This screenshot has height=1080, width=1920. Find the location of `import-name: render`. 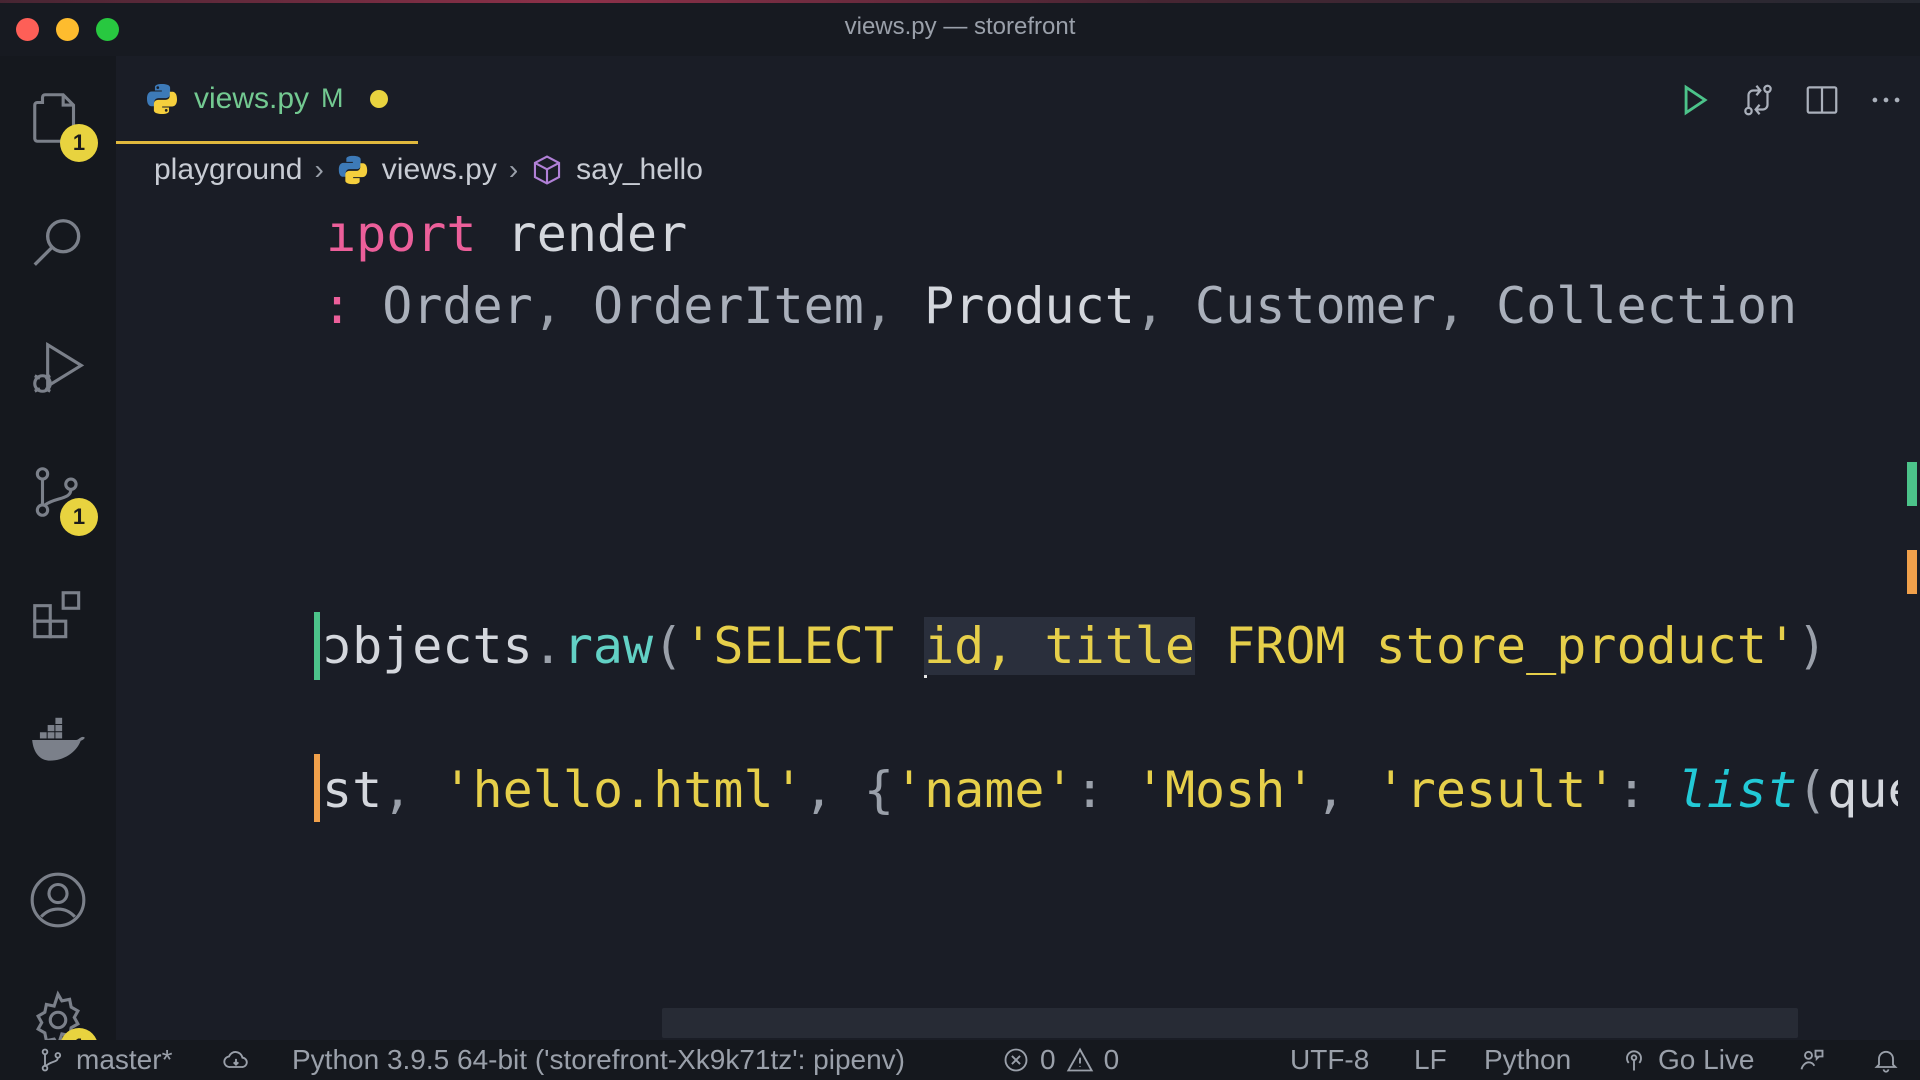

import-name: render is located at coordinates (582, 234).